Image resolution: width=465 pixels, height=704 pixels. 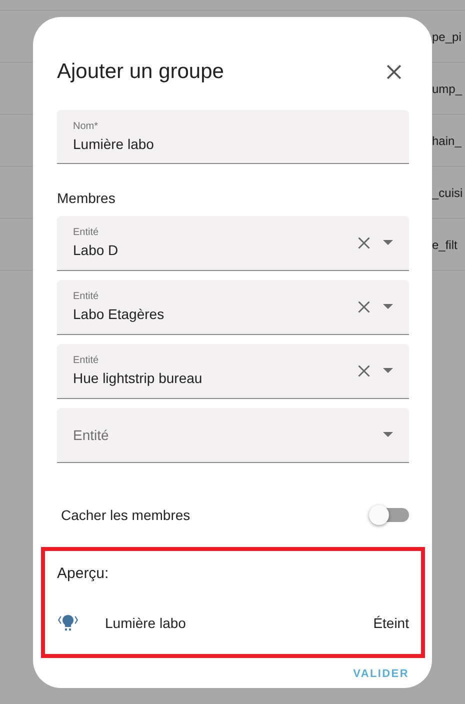 What do you see at coordinates (224, 434) in the screenshot?
I see `entity-input: Entité` at bounding box center [224, 434].